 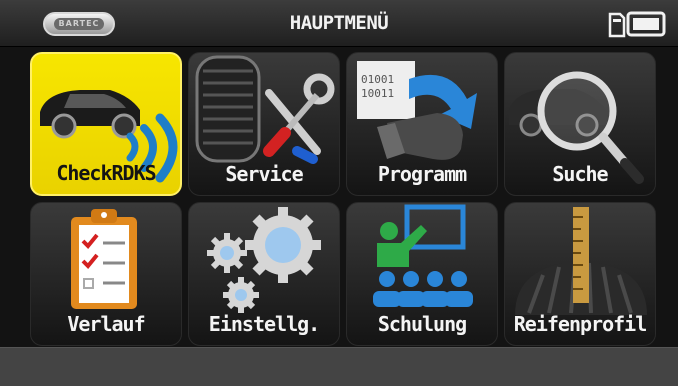 What do you see at coordinates (377, 79) in the screenshot?
I see `svg-text: 01001` at bounding box center [377, 79].